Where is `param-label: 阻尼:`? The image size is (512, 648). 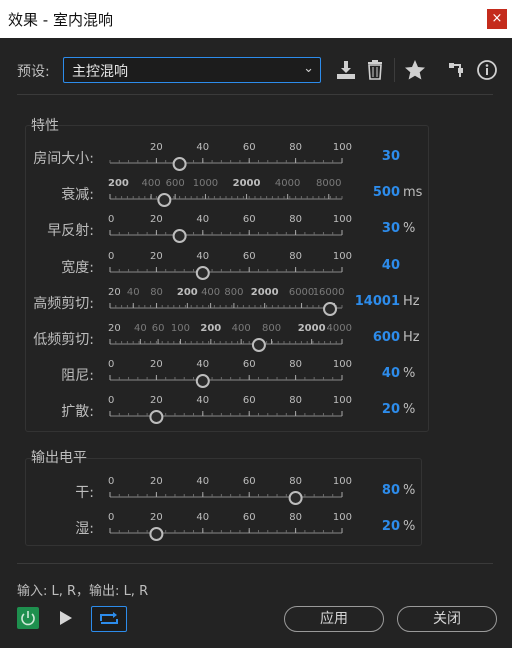 param-label: 阻尼: is located at coordinates (77, 376).